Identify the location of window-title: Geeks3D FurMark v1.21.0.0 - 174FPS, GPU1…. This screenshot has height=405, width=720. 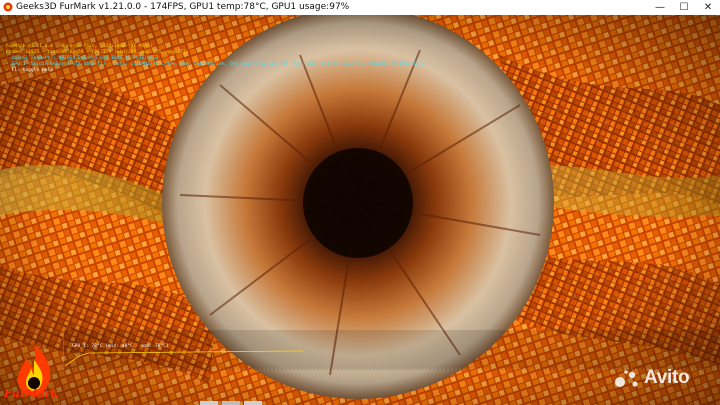
(183, 7).